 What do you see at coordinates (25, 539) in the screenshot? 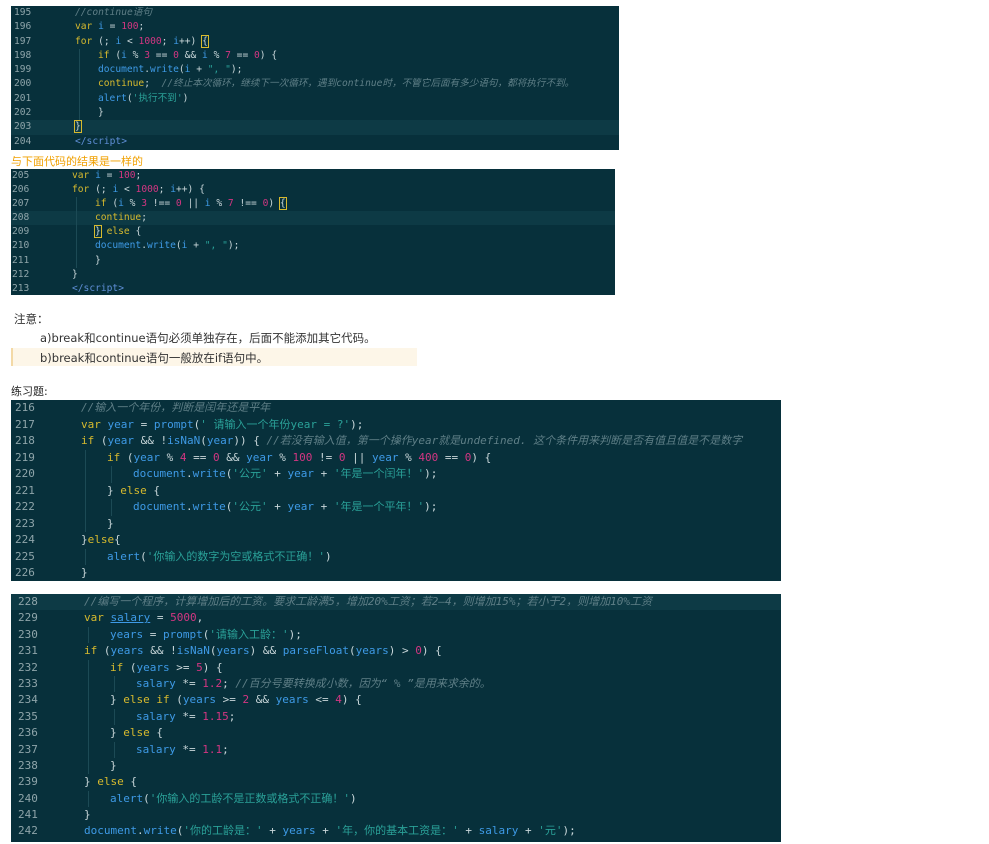
I see `line-number: 224` at bounding box center [25, 539].